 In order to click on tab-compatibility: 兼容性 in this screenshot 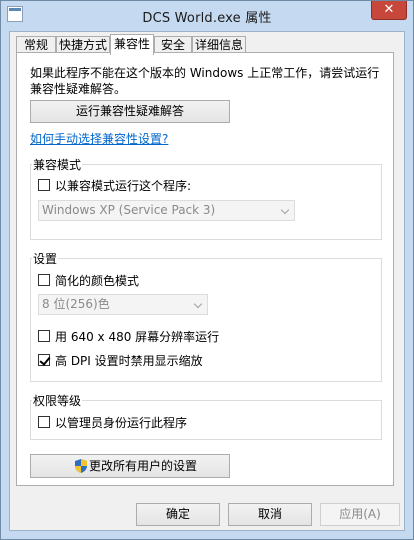, I will do `click(132, 44)`.